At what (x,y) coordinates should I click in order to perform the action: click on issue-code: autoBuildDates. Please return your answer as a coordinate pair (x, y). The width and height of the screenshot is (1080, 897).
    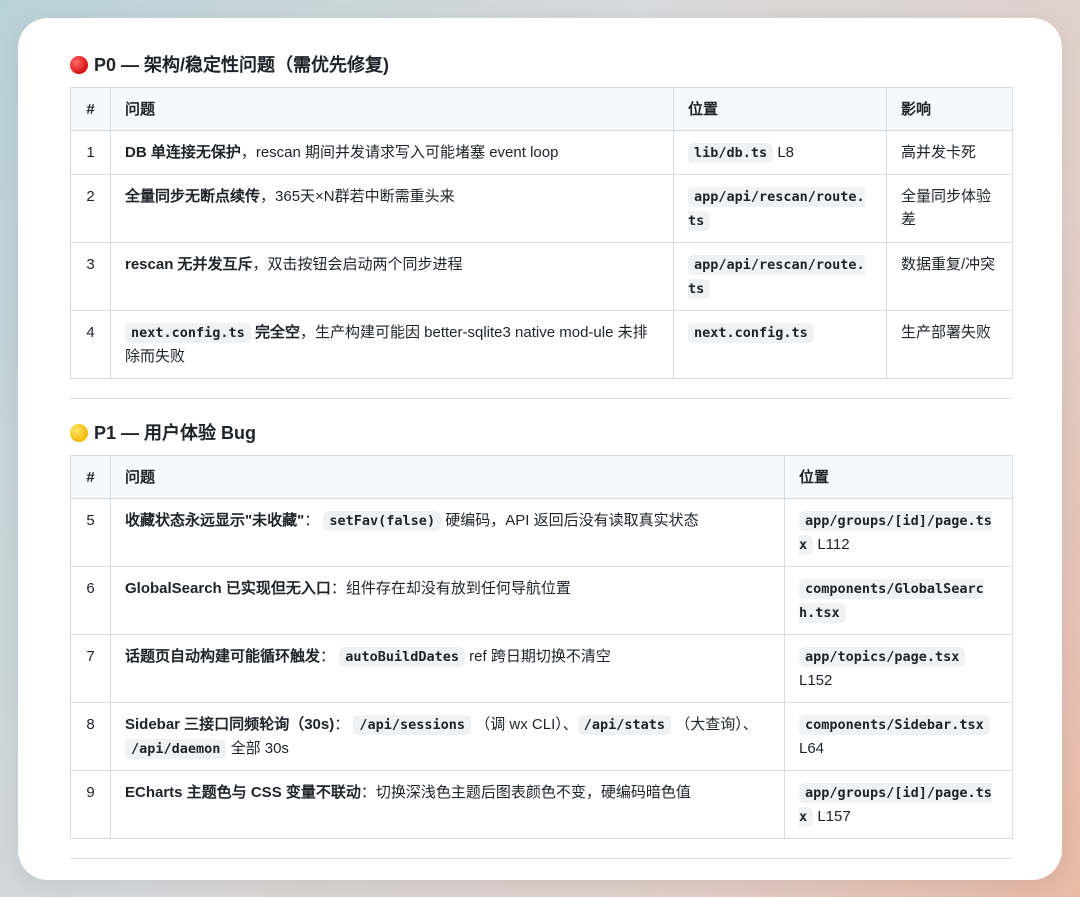
    Looking at the image, I should click on (402, 657).